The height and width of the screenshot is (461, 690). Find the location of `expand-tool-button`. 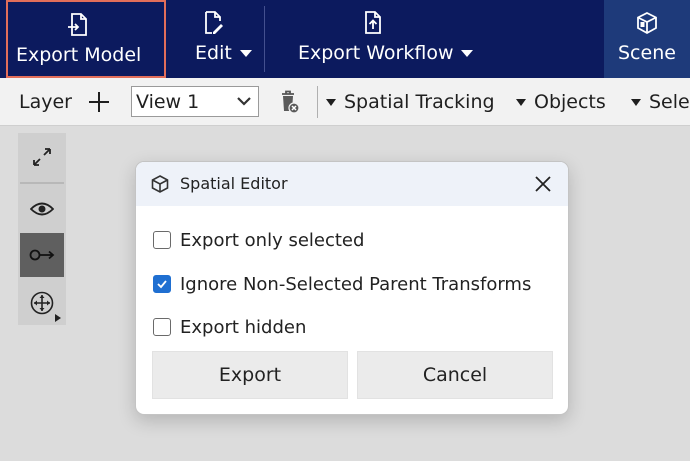

expand-tool-button is located at coordinates (42, 157).